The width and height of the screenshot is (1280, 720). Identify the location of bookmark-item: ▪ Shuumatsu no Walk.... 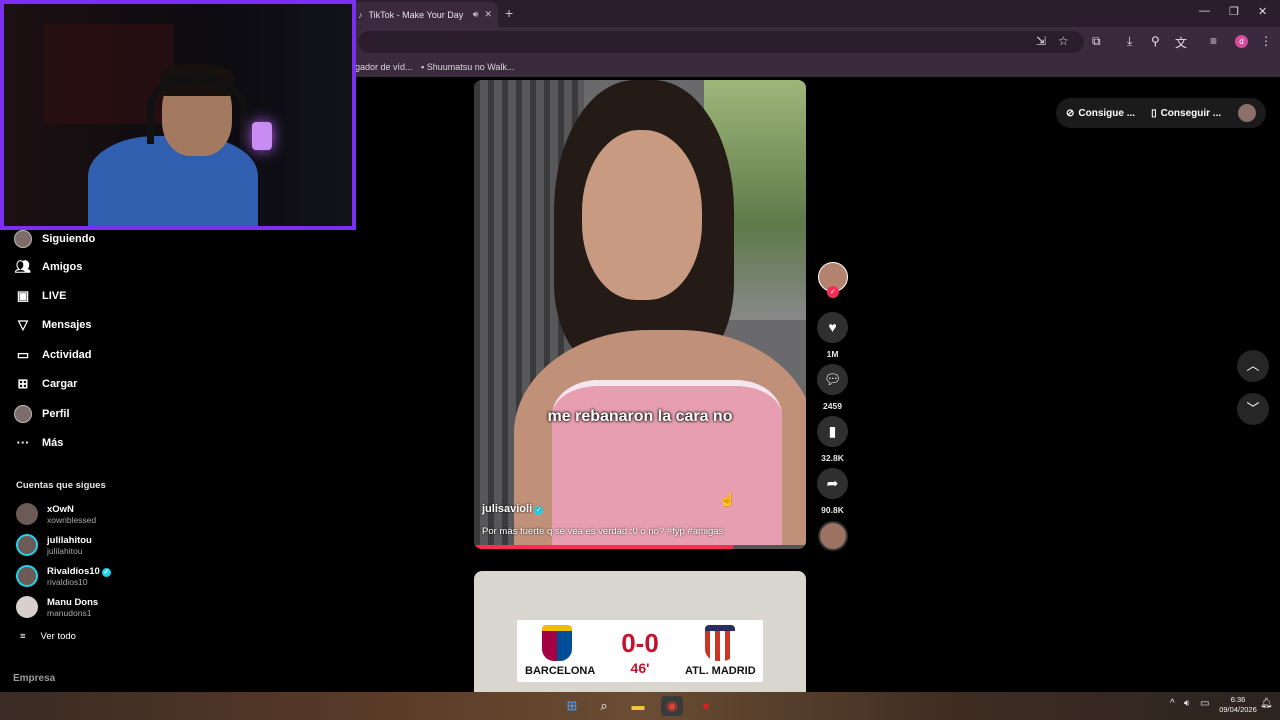
(467, 67).